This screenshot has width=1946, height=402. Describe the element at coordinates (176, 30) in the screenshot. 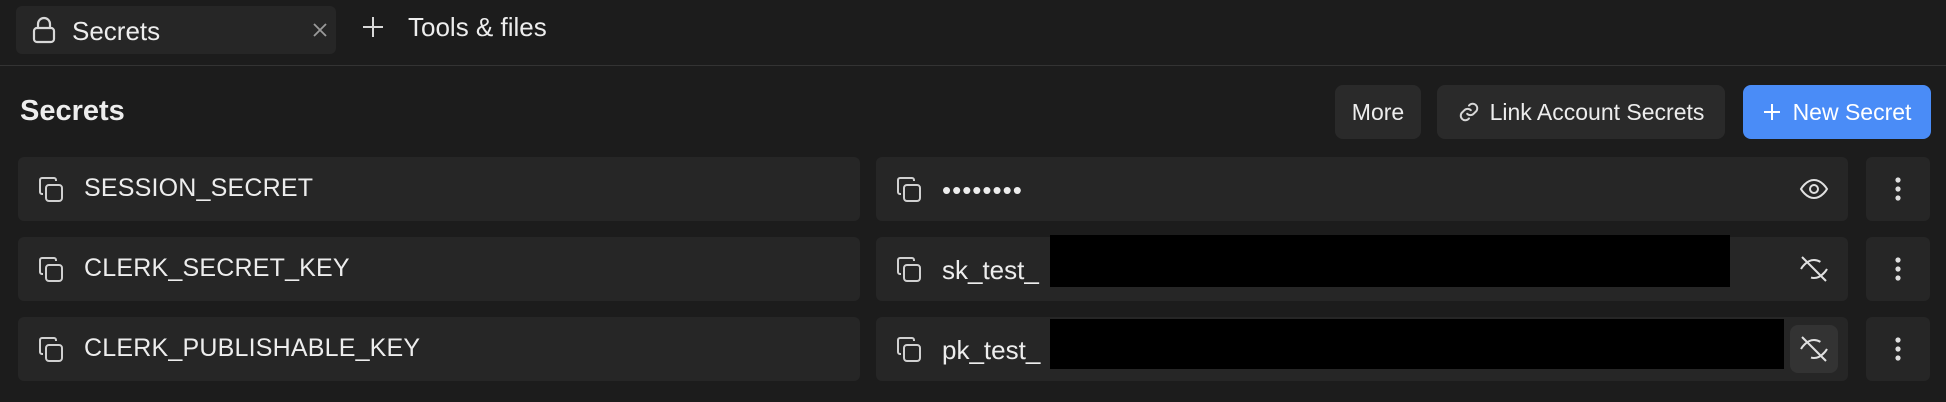

I see `tab-secrets: Secrets` at that location.